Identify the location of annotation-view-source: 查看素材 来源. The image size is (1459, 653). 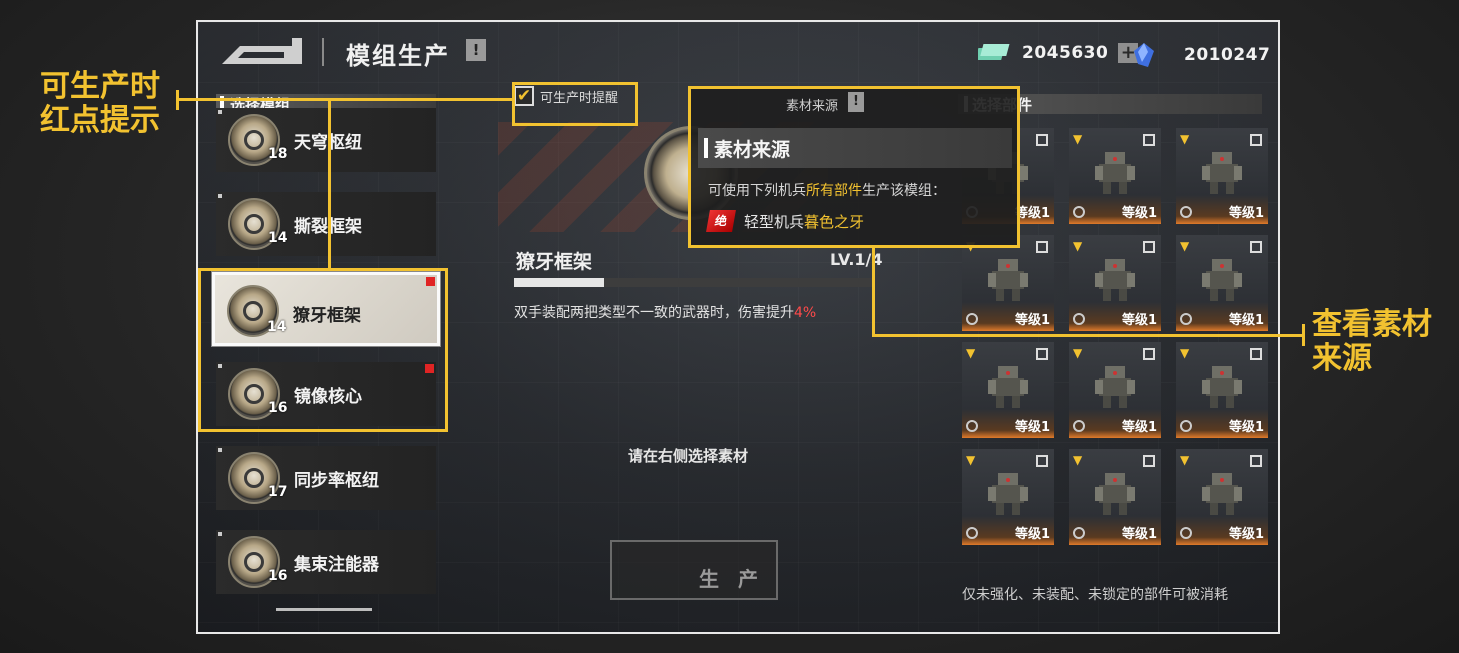
(1372, 342).